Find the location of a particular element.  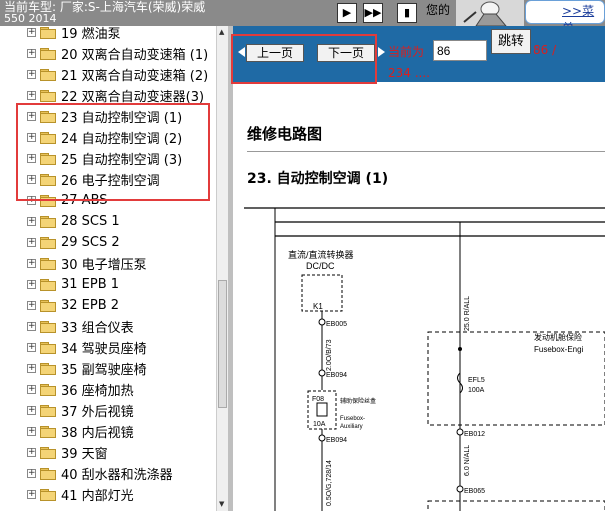

f08-label: F08 is located at coordinates (318, 399).